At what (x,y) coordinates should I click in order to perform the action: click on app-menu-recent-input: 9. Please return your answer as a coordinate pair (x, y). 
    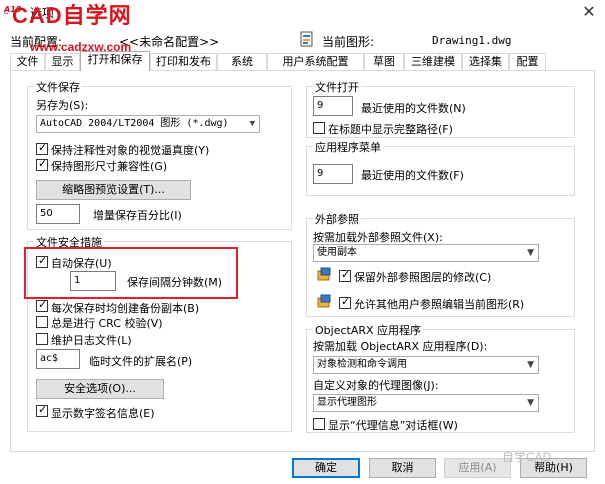
    Looking at the image, I should click on (333, 174).